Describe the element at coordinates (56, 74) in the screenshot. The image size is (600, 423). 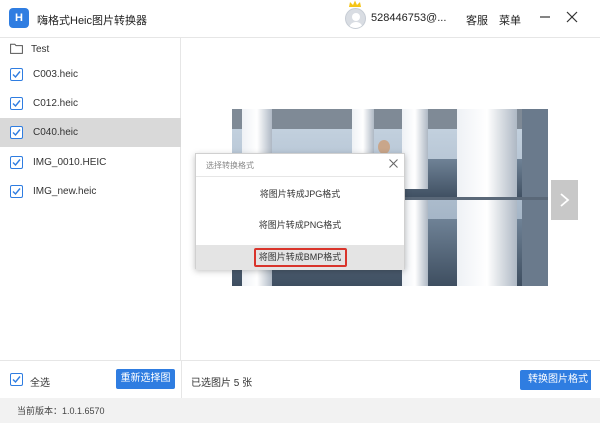
I see `file-name: C003.heic` at that location.